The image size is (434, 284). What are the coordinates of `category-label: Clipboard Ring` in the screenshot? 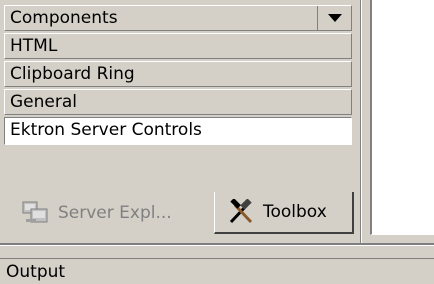 It's located at (72, 74).